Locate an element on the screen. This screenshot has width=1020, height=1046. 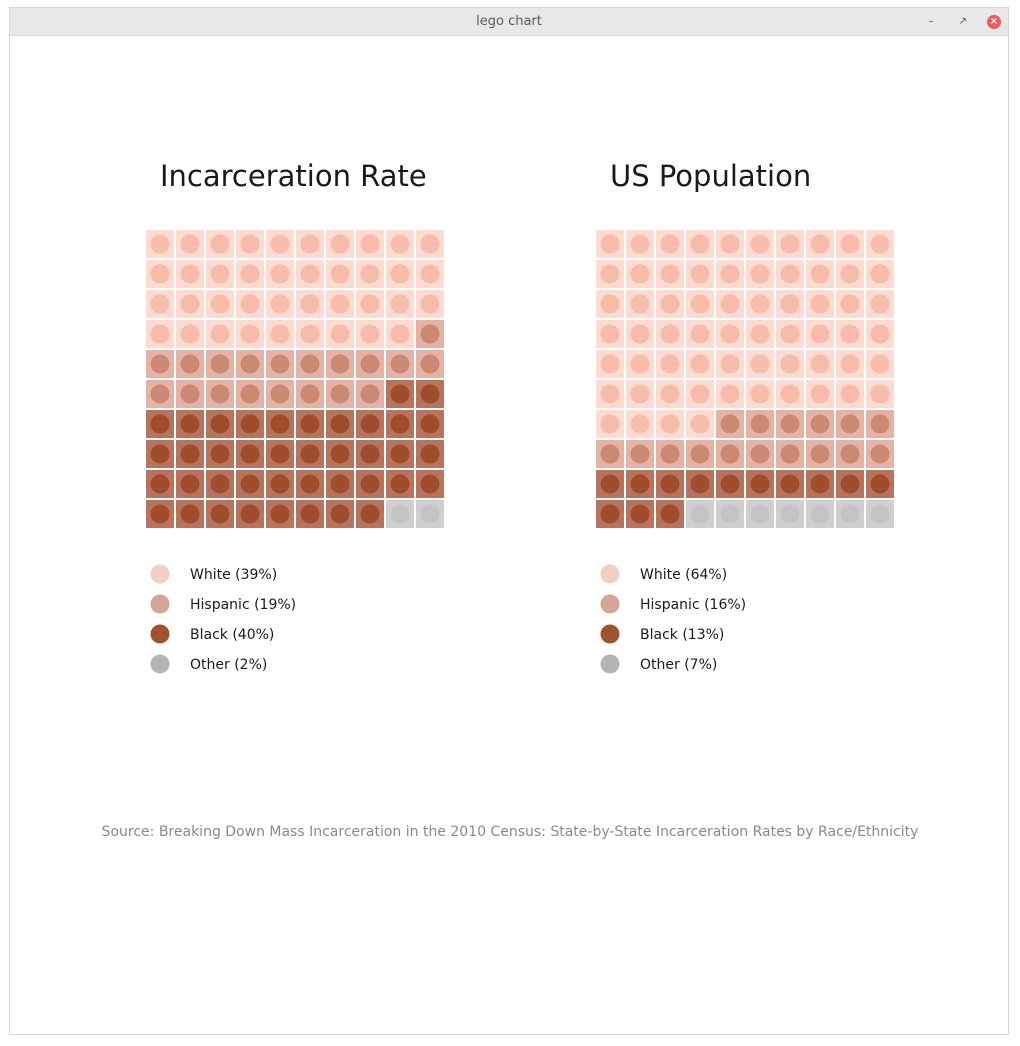
title-bar: lego chart – ↗ × is located at coordinates (509, 22).